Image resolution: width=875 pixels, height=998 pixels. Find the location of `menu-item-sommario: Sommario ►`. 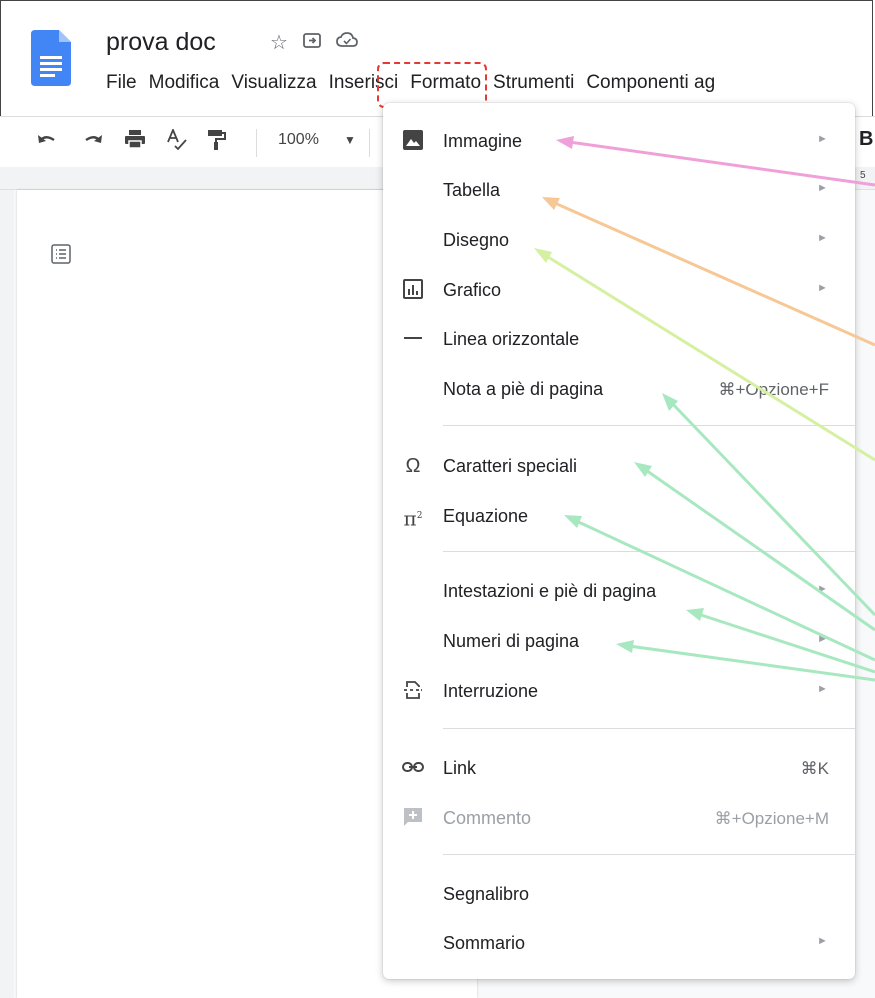

menu-item-sommario: Sommario ► is located at coordinates (619, 943).